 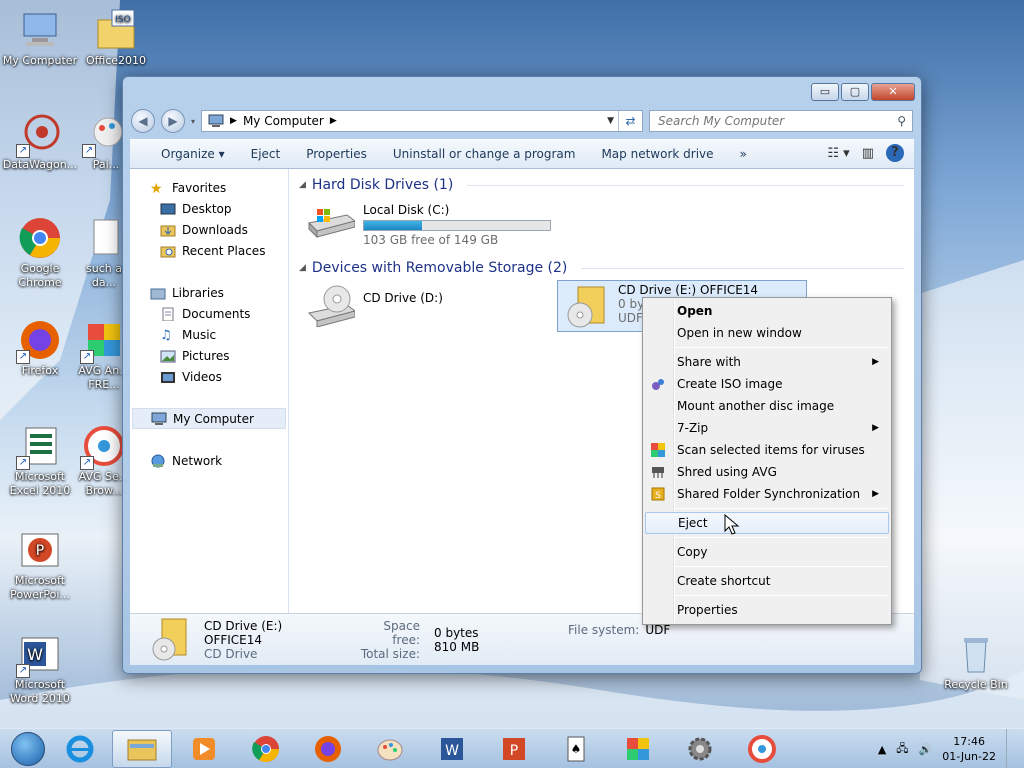 I want to click on downloads-folder-icon, so click(x=168, y=230).